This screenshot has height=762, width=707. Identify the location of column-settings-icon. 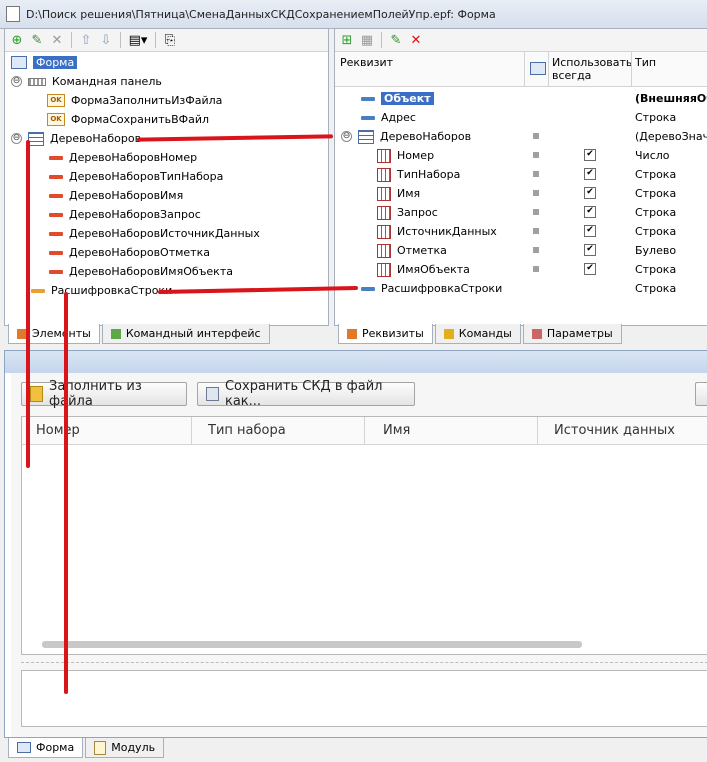
(538, 68).